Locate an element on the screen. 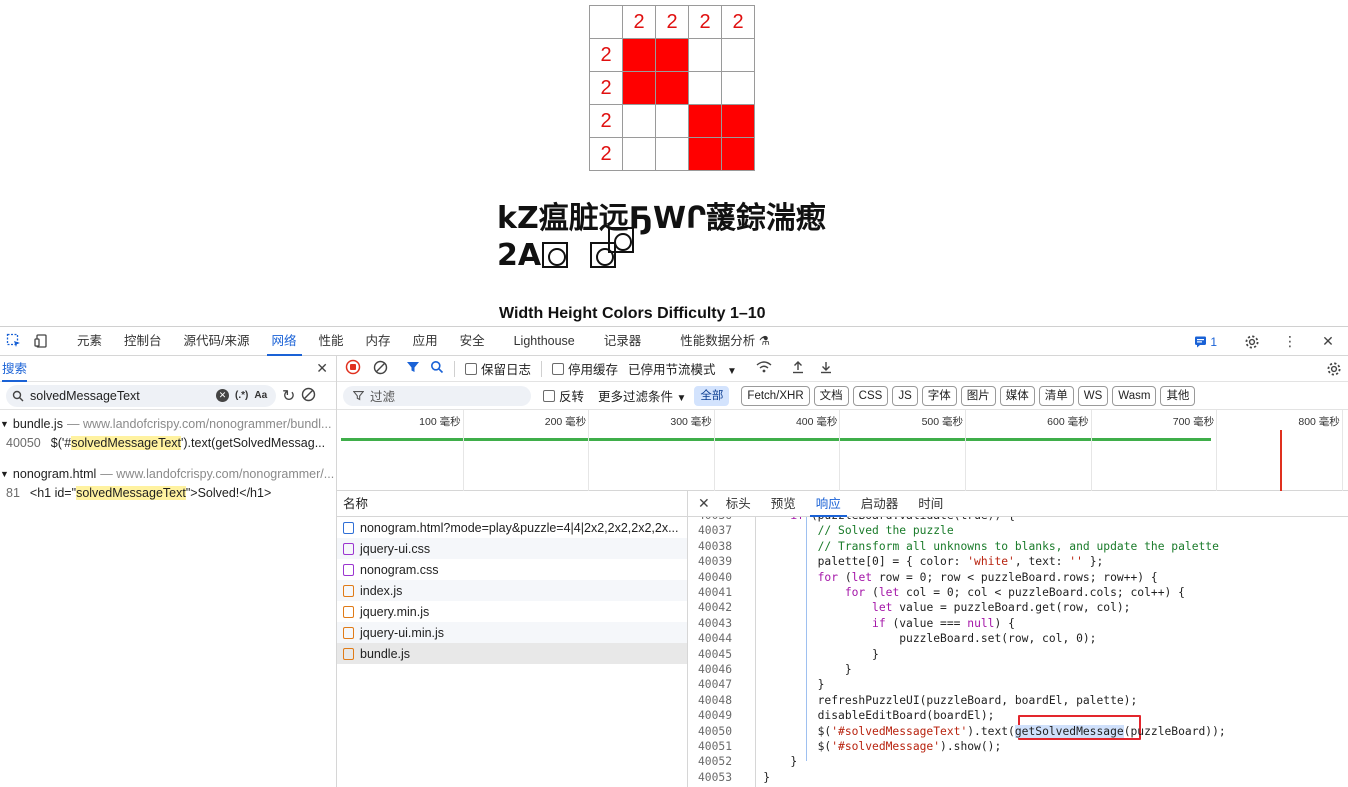  type-chip: 文档 is located at coordinates (831, 395).